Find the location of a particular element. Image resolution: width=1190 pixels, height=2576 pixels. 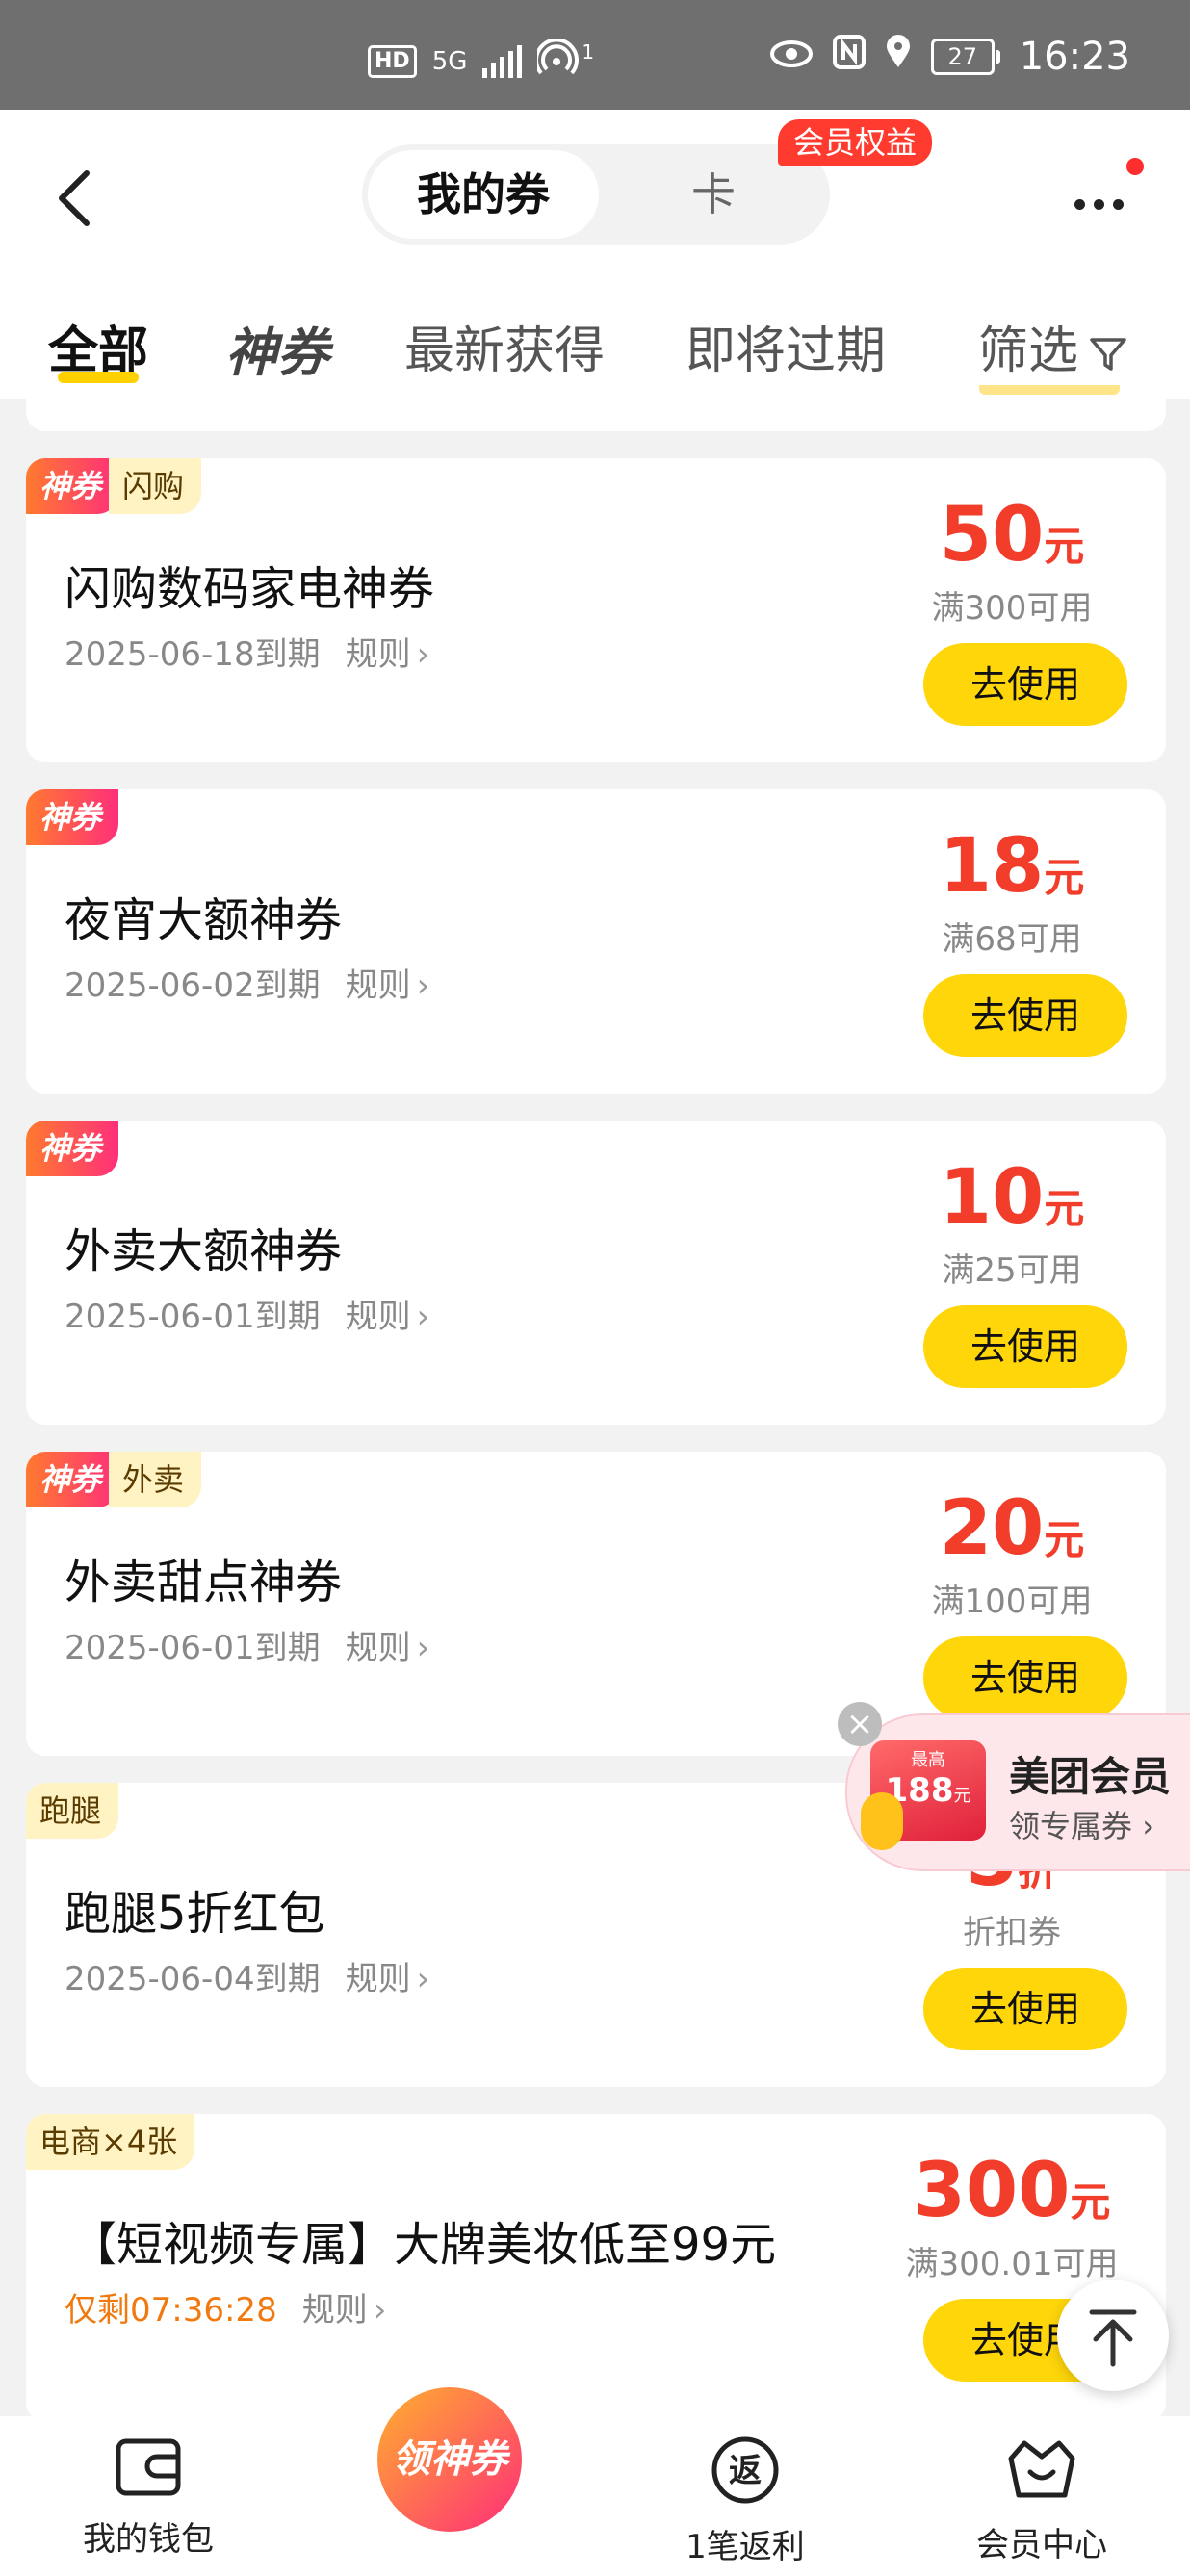

status-left: HD 5G 1 is located at coordinates (482, 61).